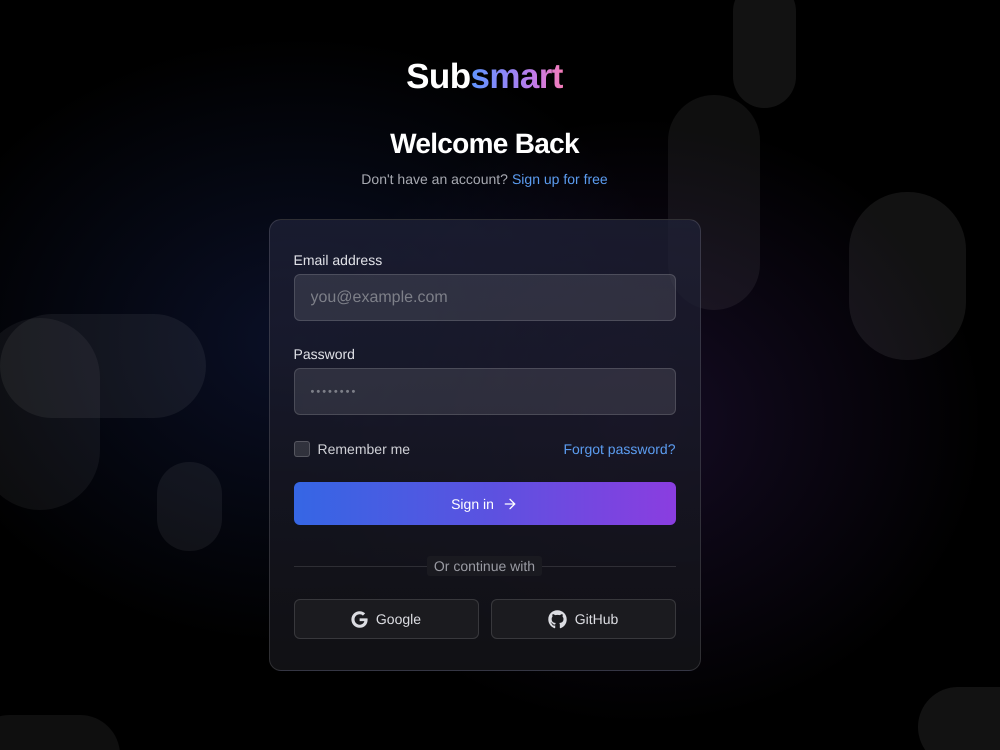 The image size is (1000, 750). What do you see at coordinates (485, 503) in the screenshot?
I see `sign-in-button: Sign in` at bounding box center [485, 503].